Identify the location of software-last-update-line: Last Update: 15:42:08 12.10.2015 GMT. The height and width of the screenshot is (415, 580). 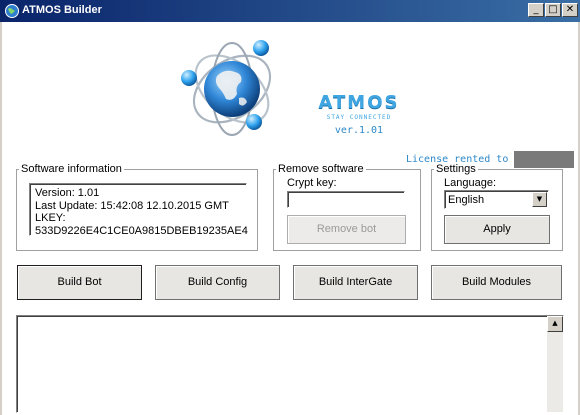
(132, 205).